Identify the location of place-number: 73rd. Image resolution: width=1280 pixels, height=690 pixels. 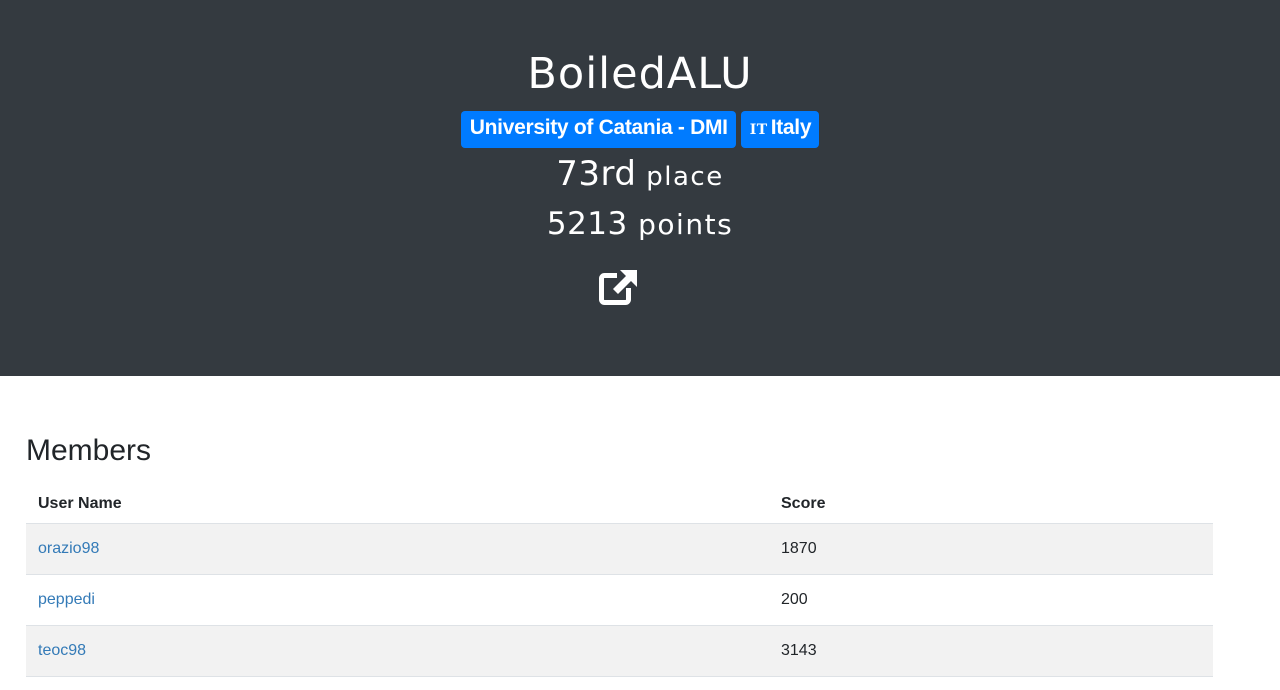
(596, 174).